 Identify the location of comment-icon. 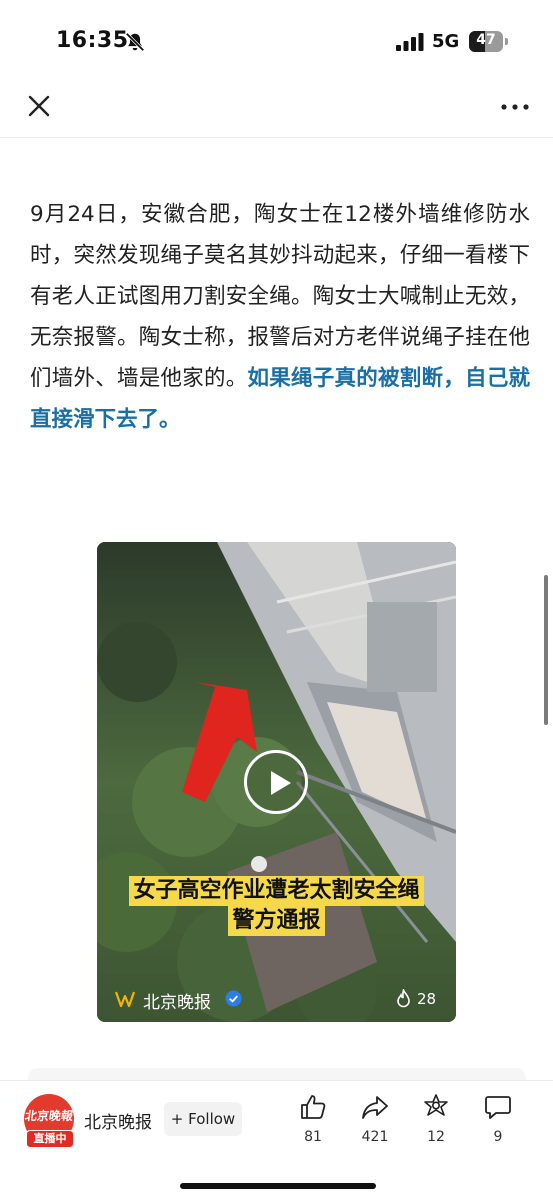
(498, 1107).